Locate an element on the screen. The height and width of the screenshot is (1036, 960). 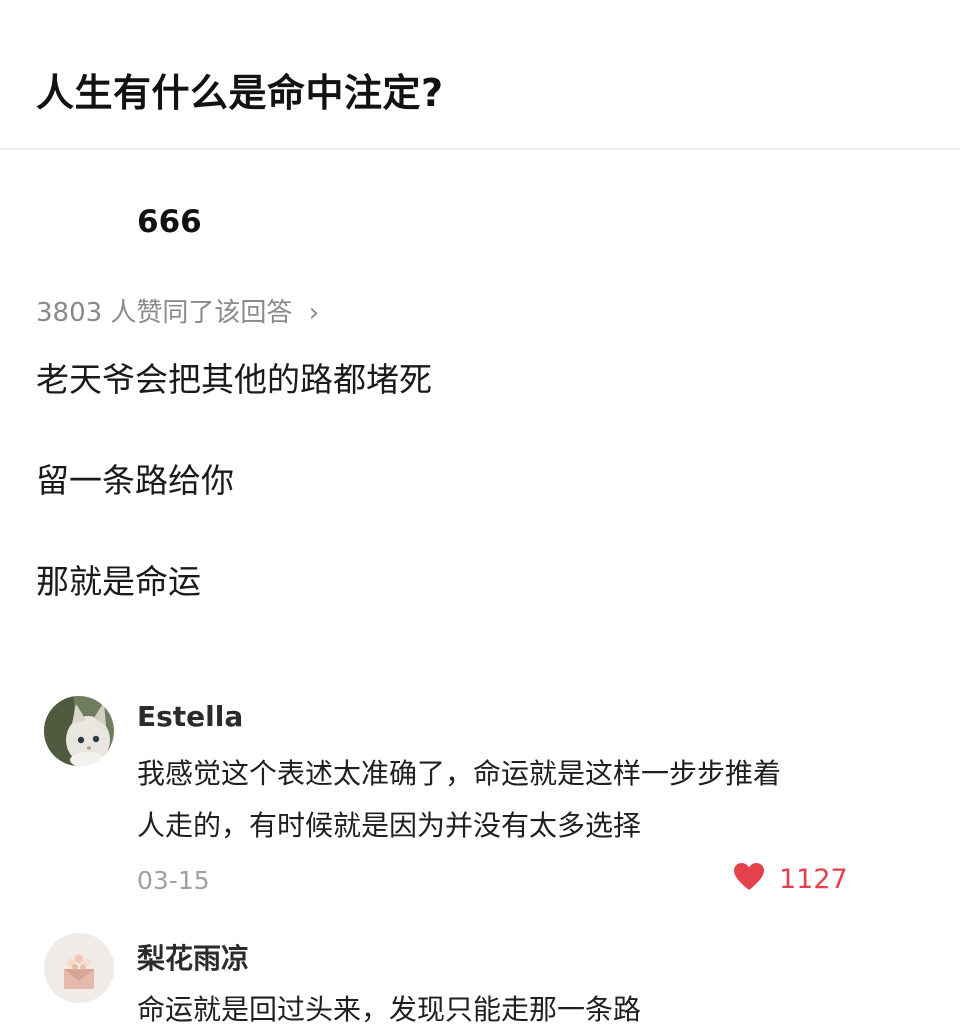
comment-date: 03-15 is located at coordinates (173, 880).